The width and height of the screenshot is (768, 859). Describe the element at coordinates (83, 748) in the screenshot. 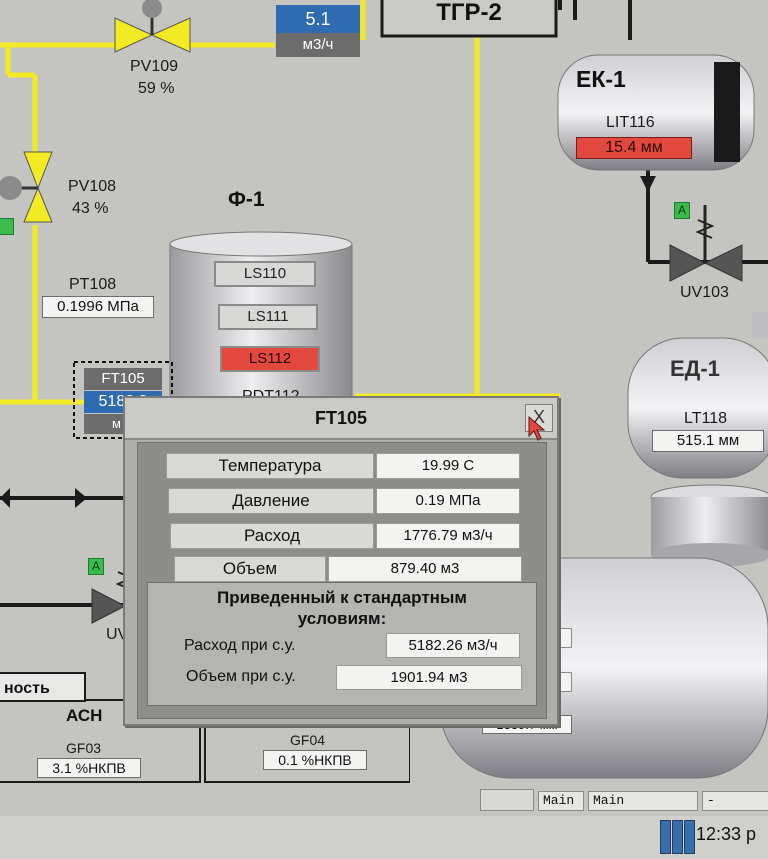

I see `gf03-tag: GF03` at that location.